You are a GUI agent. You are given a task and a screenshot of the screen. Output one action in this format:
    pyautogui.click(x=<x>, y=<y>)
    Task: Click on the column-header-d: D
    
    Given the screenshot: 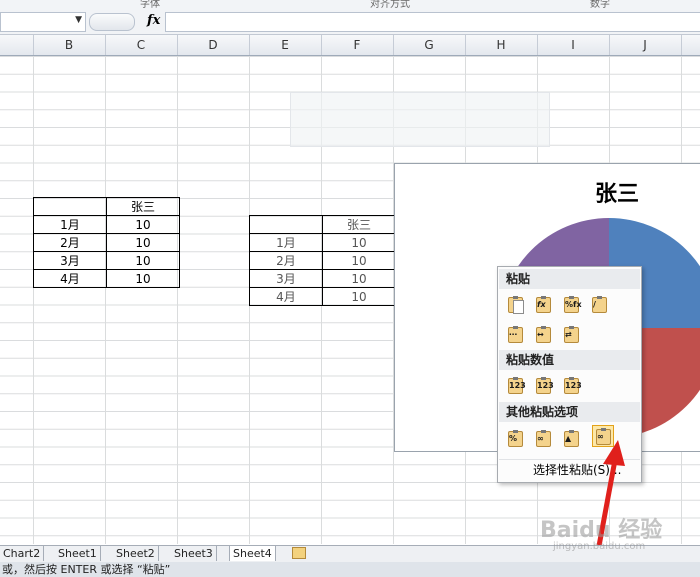 What is the action you would take?
    pyautogui.click(x=213, y=45)
    